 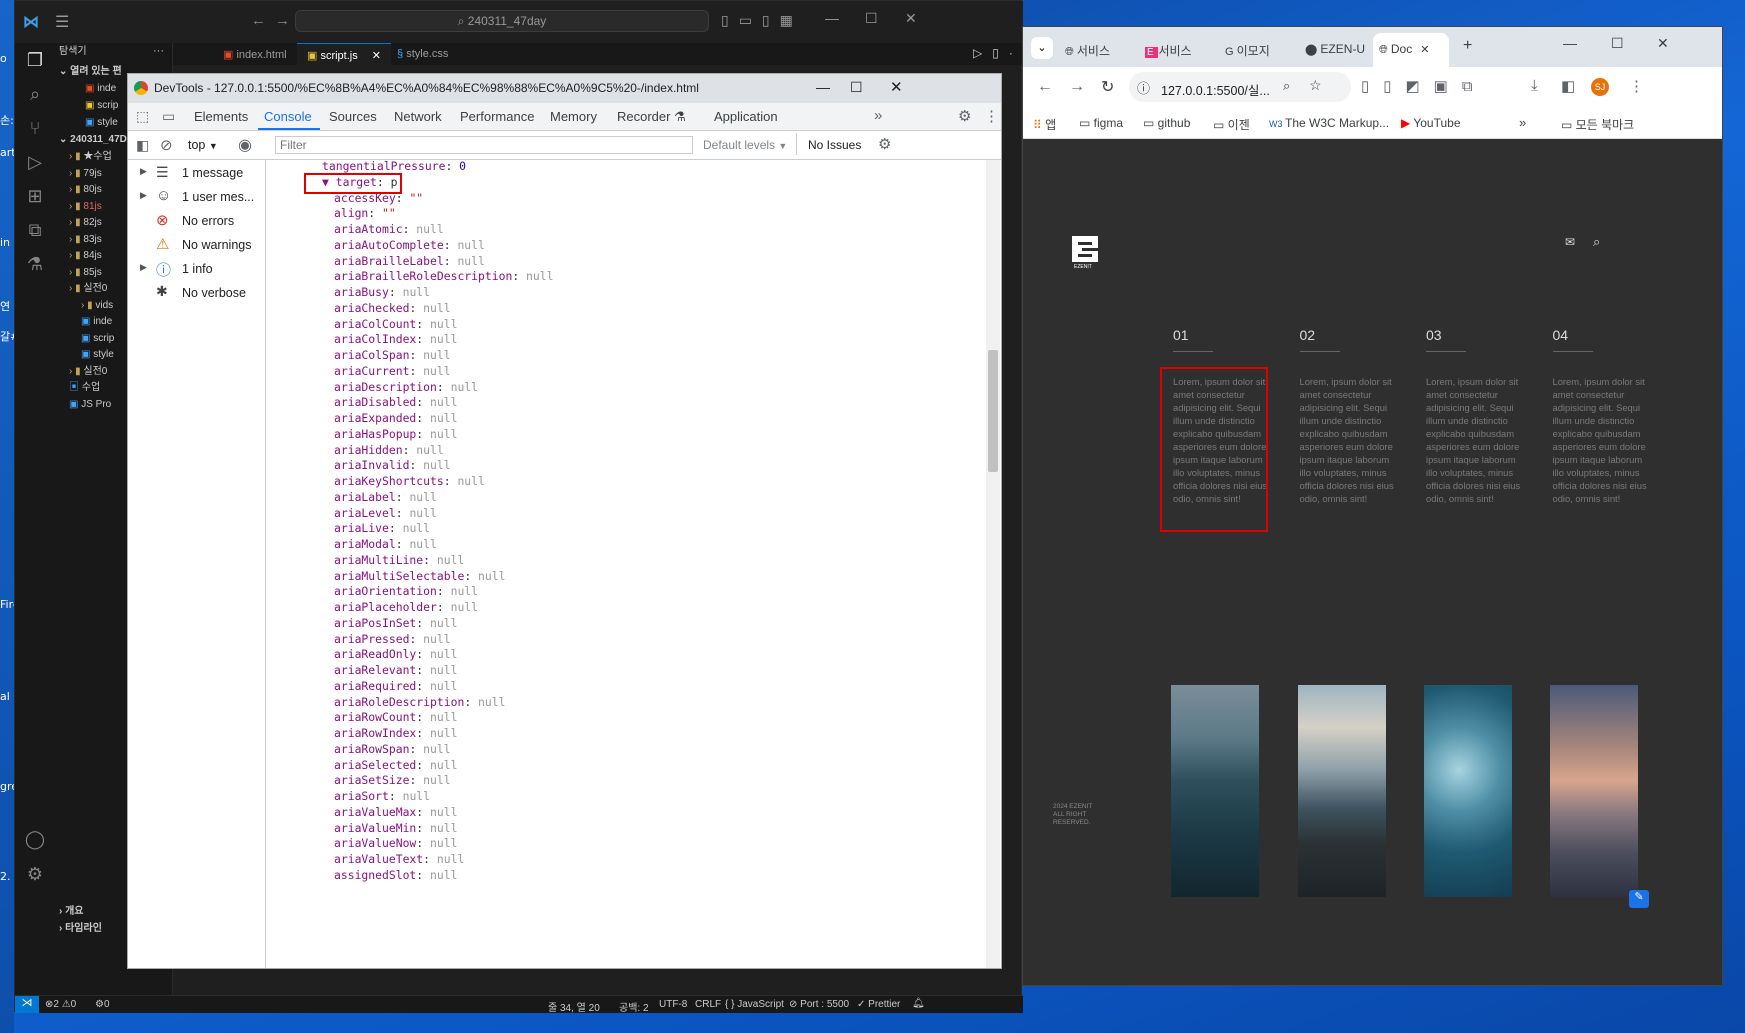 What do you see at coordinates (168, 116) in the screenshot?
I see `device-toolbar-icon: ▭` at bounding box center [168, 116].